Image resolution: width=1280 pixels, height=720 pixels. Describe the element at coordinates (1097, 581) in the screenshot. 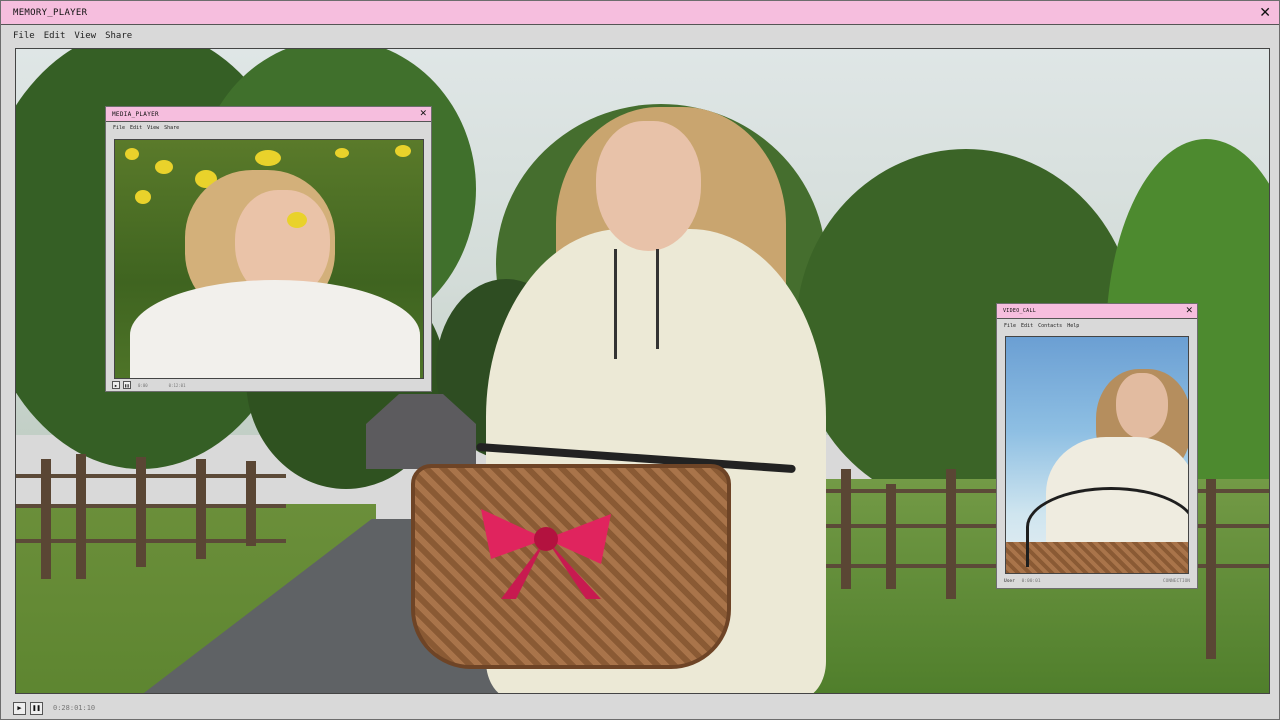

I see `call-statusbar: User 0:00:01 CONNECTION` at that location.